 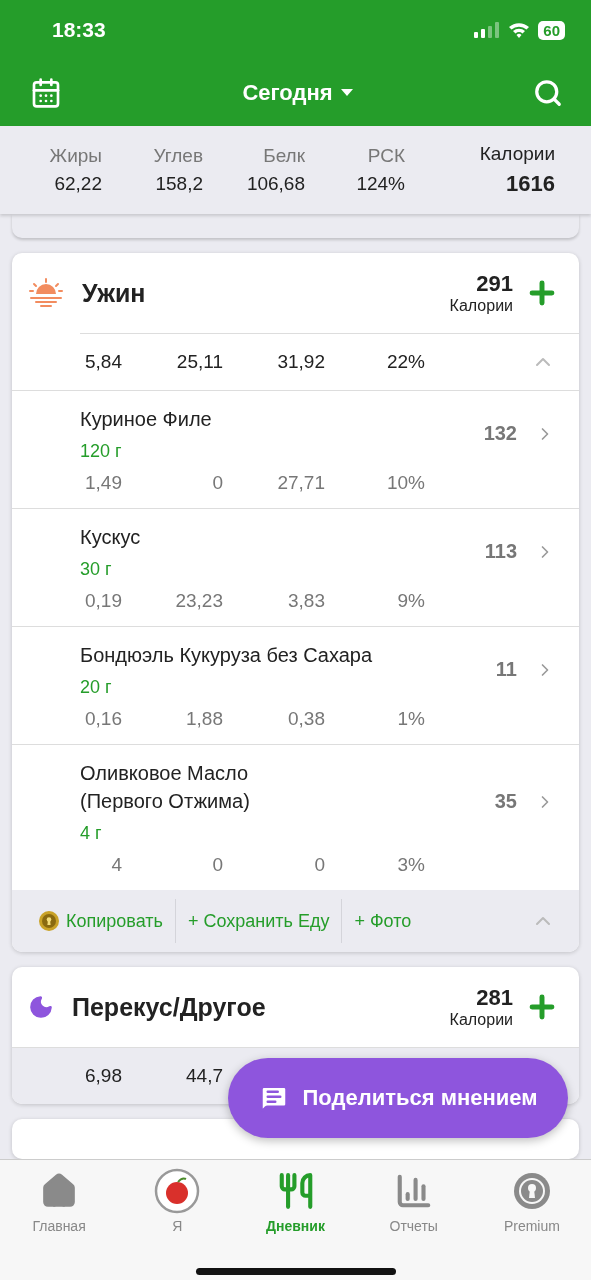 I want to click on food-amount: 30 г, so click(x=96, y=569).